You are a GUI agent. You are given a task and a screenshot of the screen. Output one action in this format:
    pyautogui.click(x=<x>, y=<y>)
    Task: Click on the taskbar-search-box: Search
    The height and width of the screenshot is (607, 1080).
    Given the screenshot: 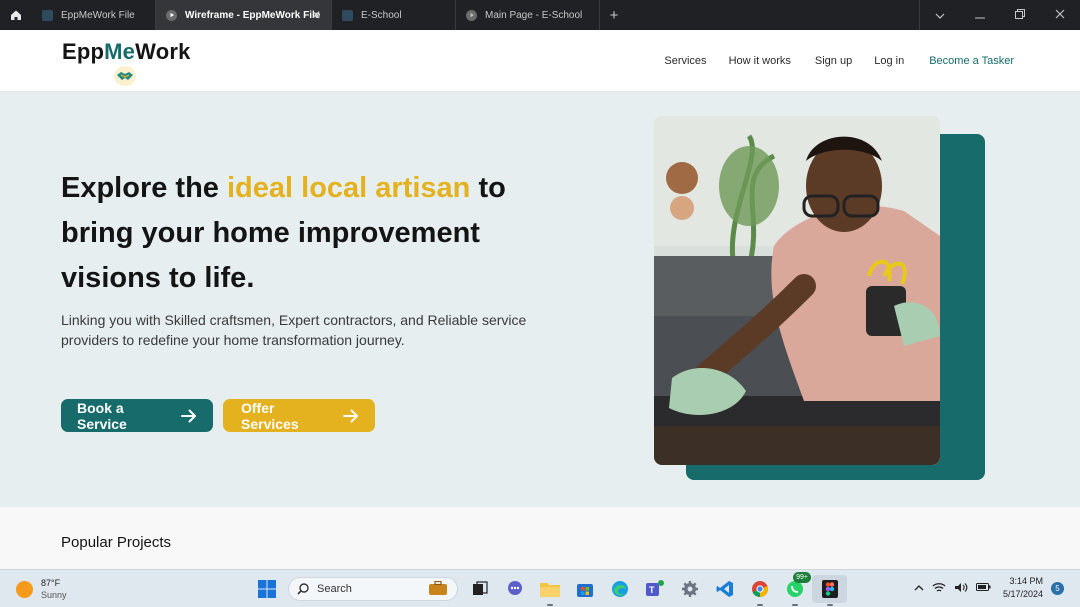 What is the action you would take?
    pyautogui.click(x=373, y=589)
    